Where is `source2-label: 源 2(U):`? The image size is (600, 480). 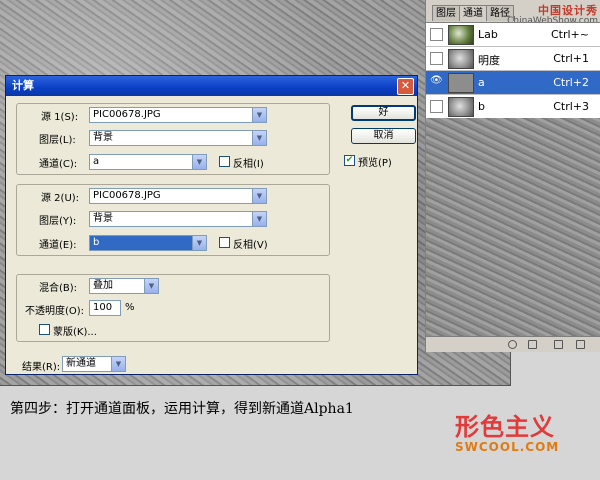 source2-label: 源 2(U): is located at coordinates (60, 198).